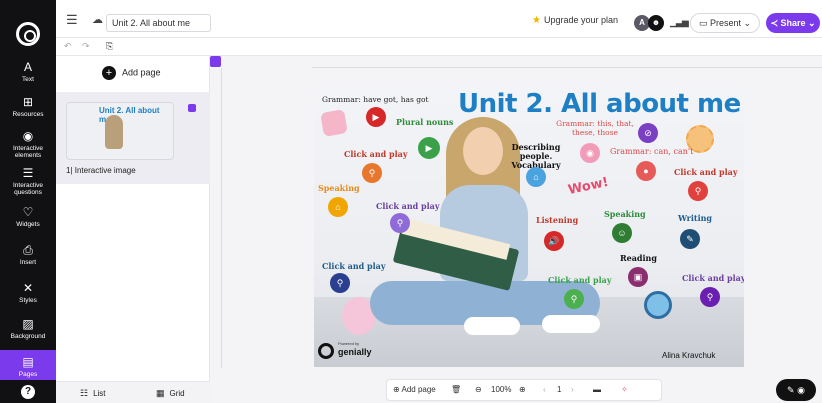  I want to click on upgrade-plan-button: ★ Upgrade your plan, so click(575, 20).